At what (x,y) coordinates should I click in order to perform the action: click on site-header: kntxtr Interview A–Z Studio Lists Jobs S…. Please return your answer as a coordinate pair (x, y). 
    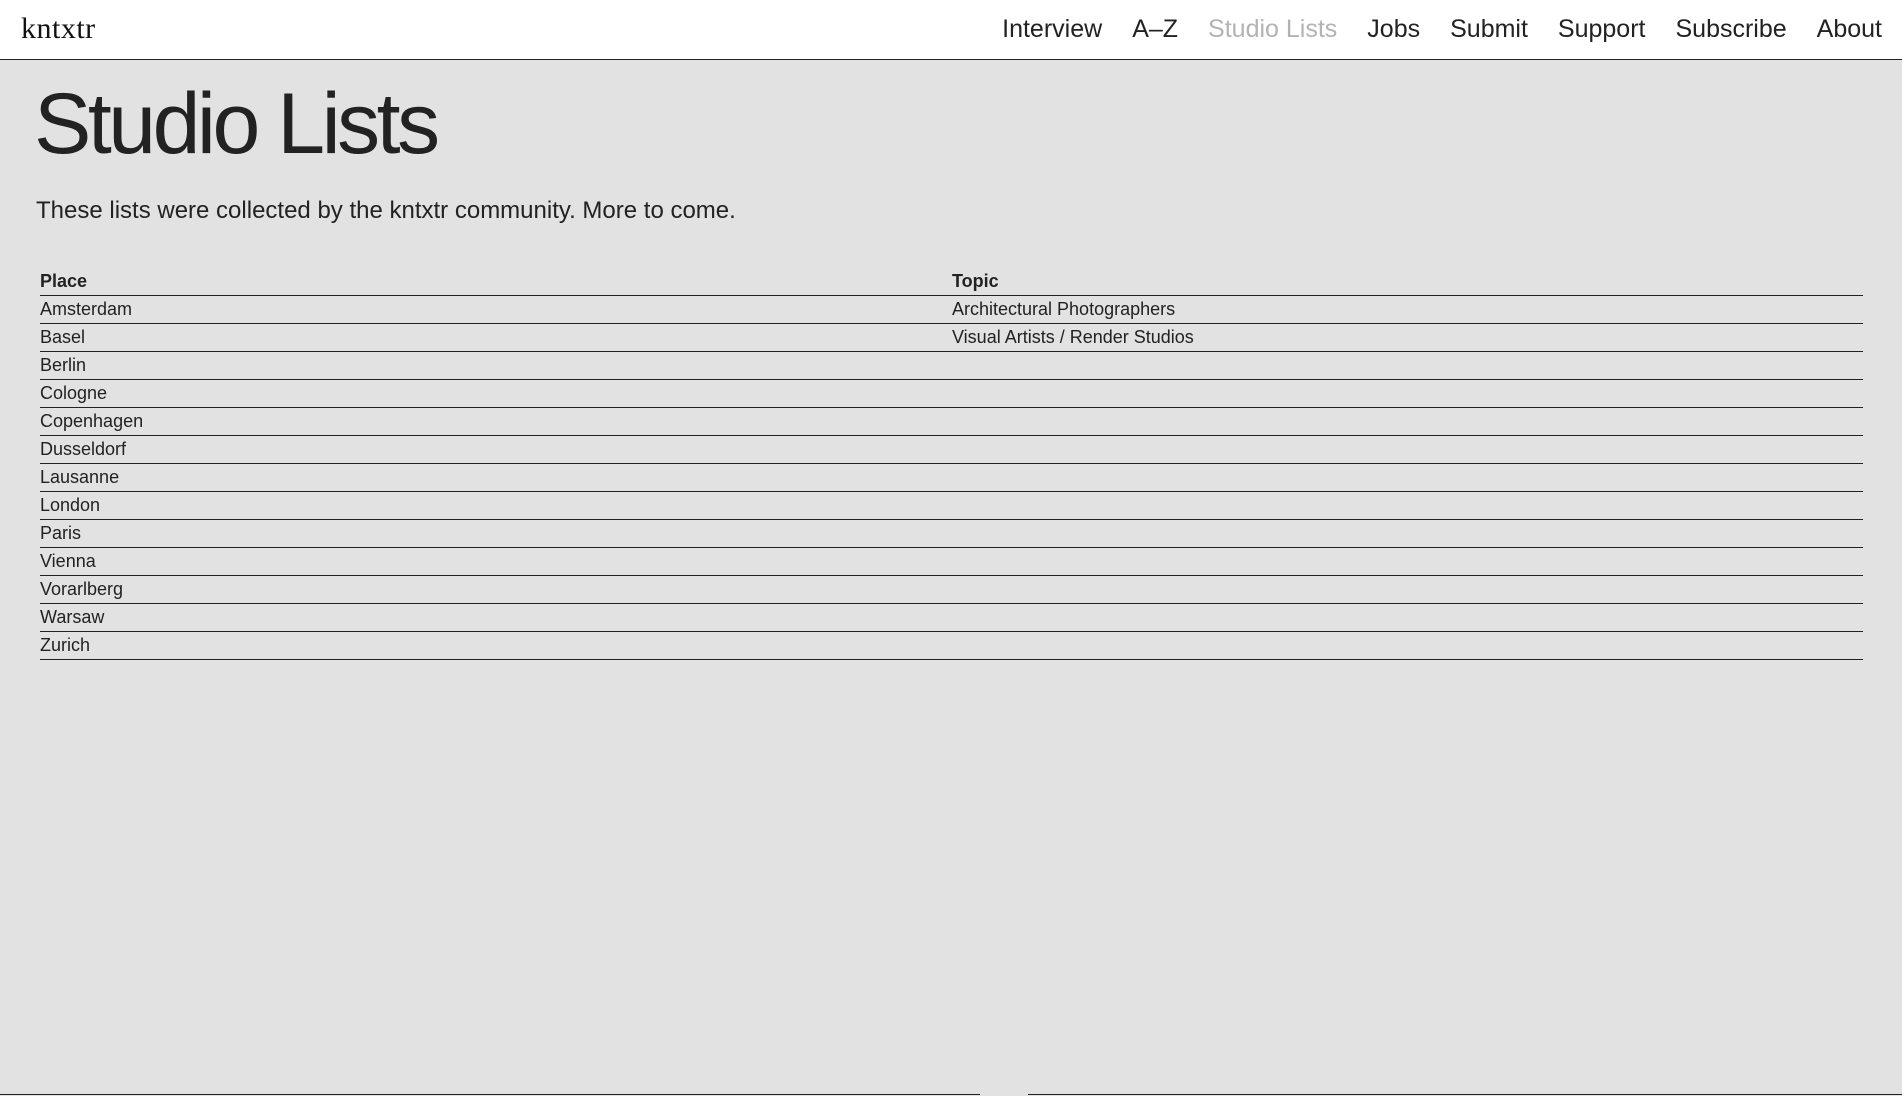
    Looking at the image, I should click on (951, 30).